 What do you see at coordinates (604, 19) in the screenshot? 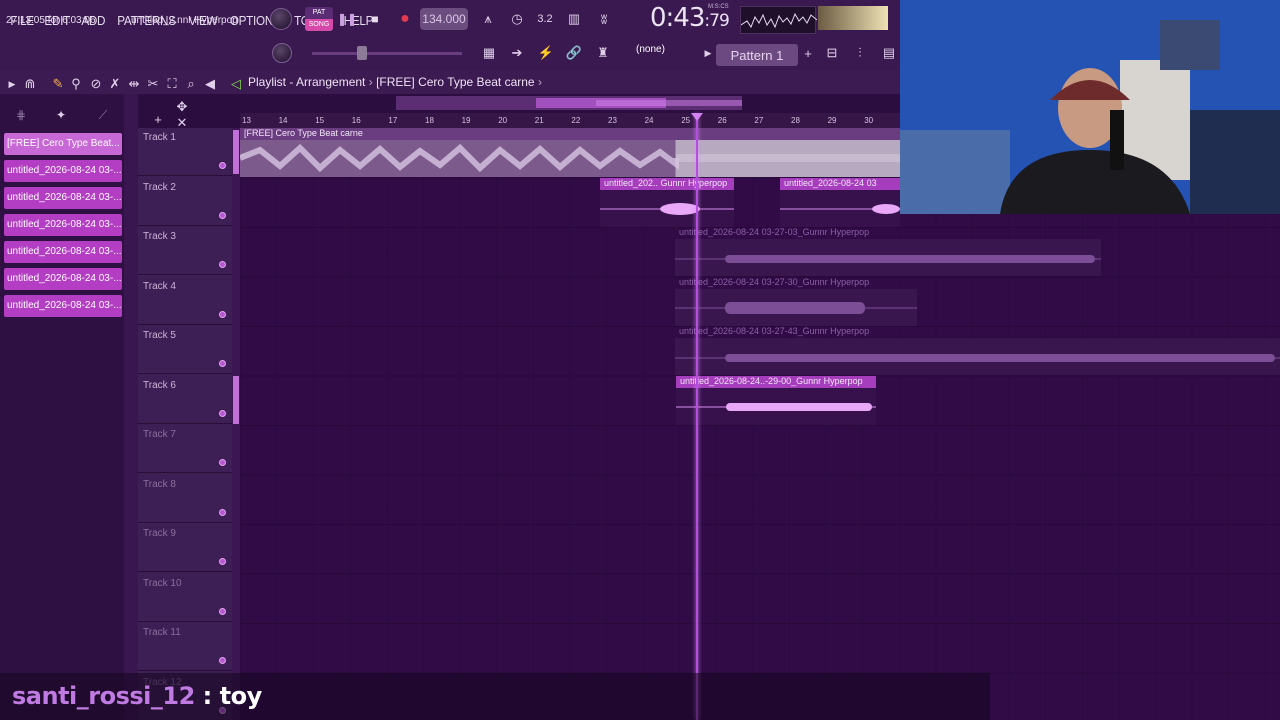
I see `blend-notes-icon: ʬ` at bounding box center [604, 19].